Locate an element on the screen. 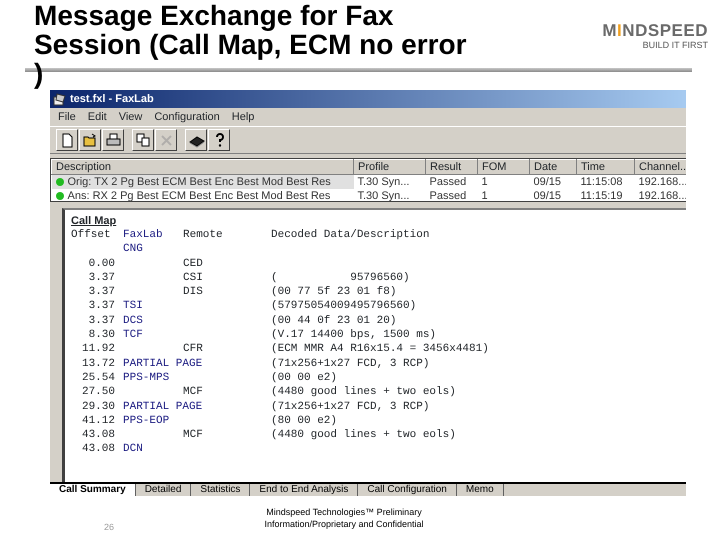 The image size is (720, 540). folder-button is located at coordinates (90, 140).